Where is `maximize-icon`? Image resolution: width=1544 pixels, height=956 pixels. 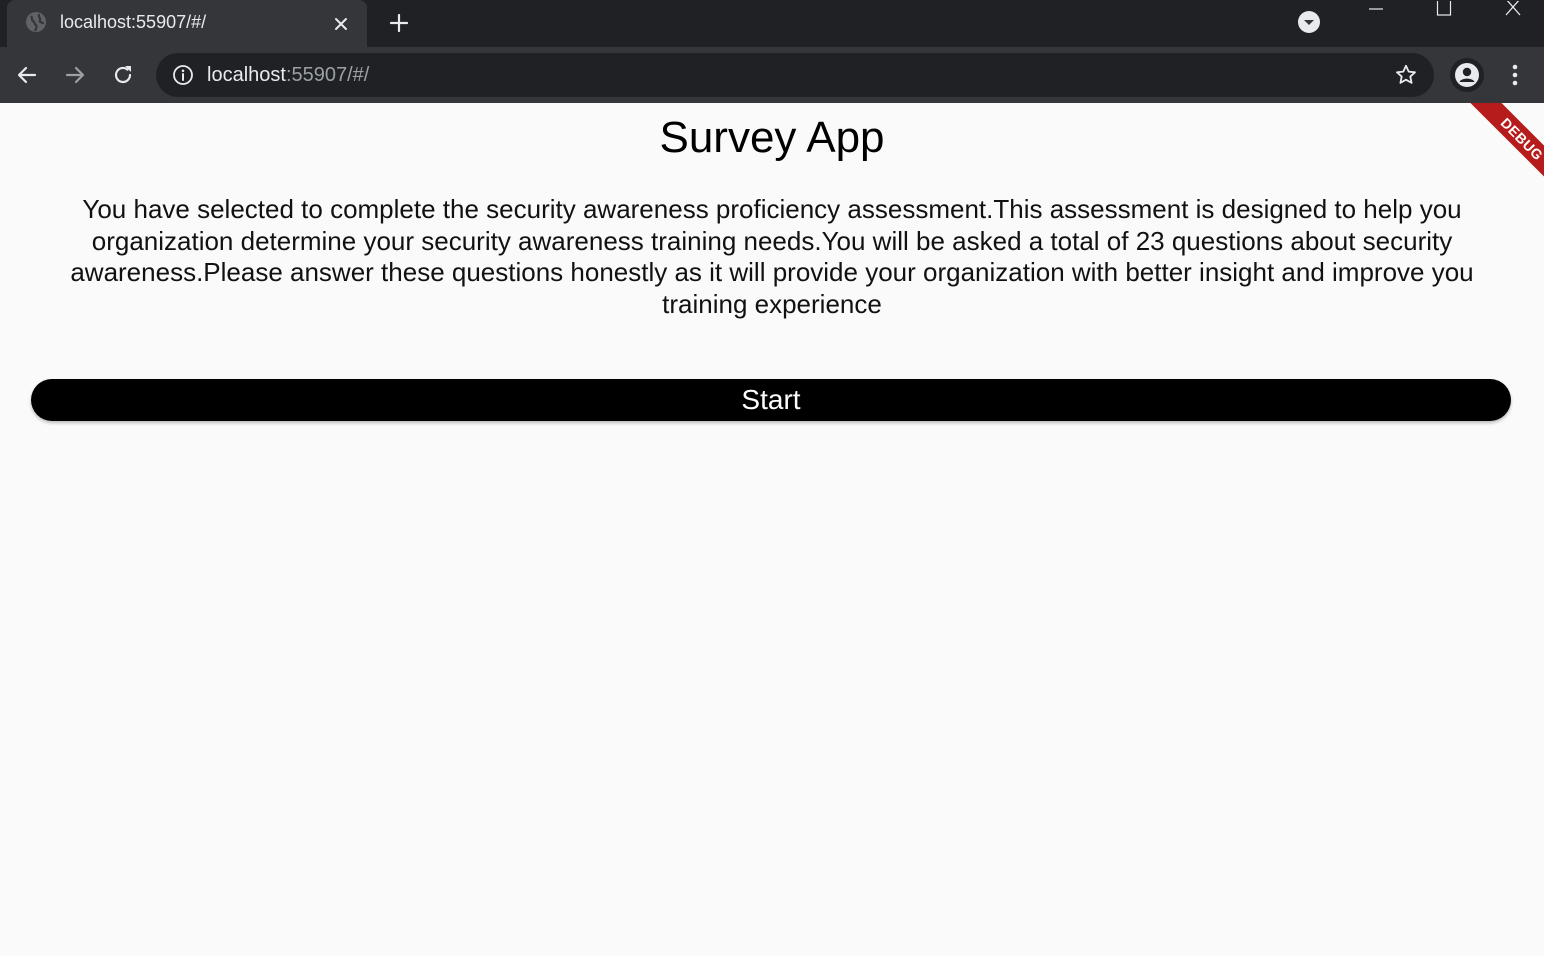 maximize-icon is located at coordinates (1444, 8).